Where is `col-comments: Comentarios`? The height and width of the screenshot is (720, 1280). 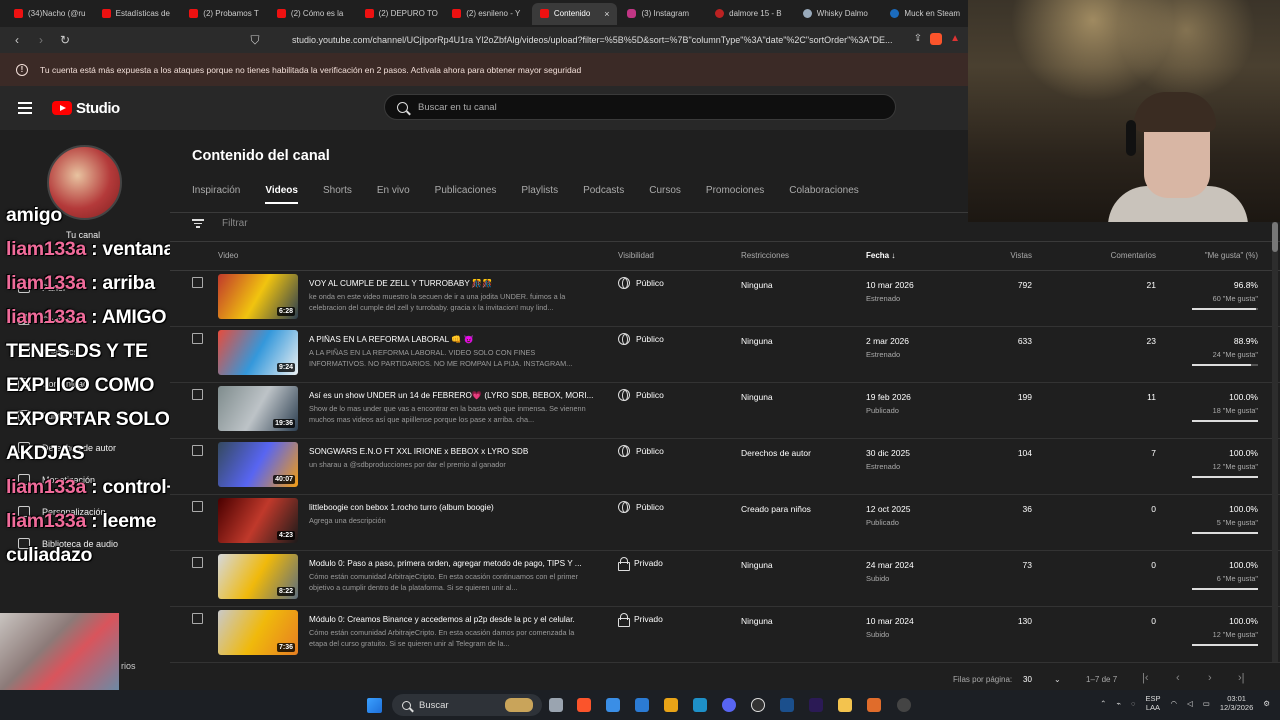
col-comments: Comentarios is located at coordinates (1133, 255).